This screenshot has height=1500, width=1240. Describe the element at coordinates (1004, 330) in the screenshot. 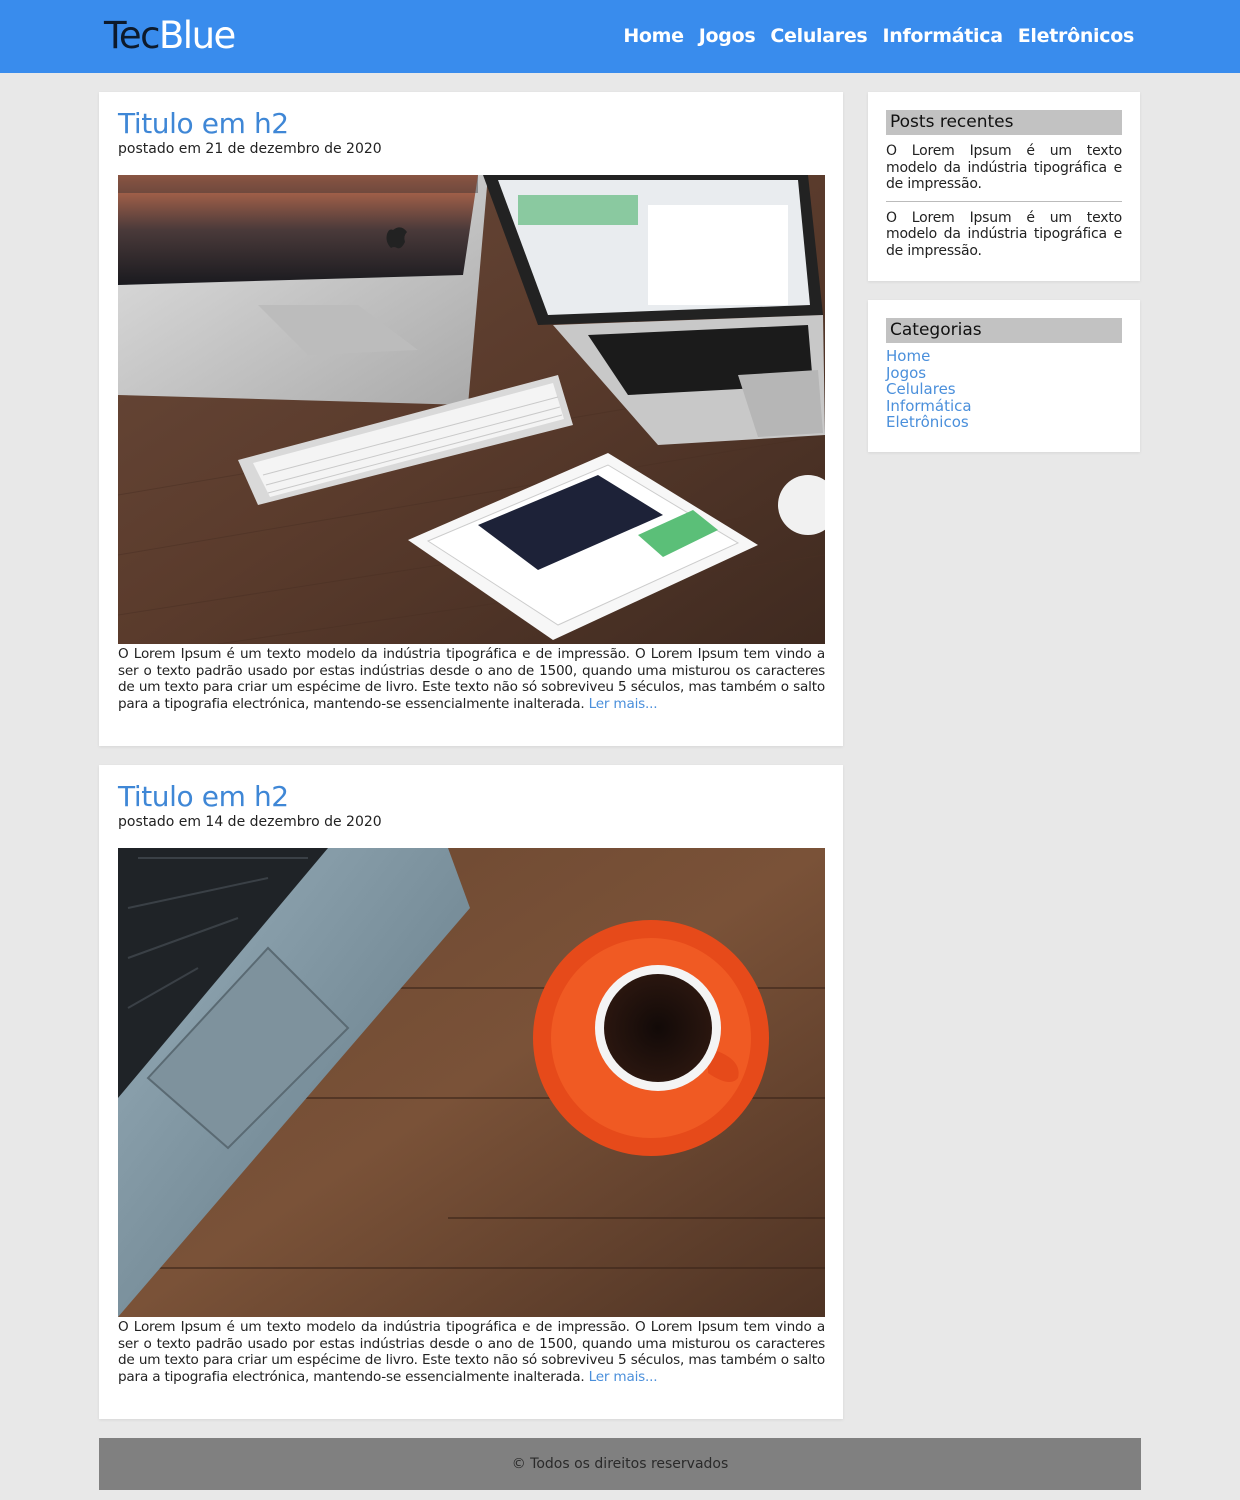

I see `categories-title: Categorias` at that location.